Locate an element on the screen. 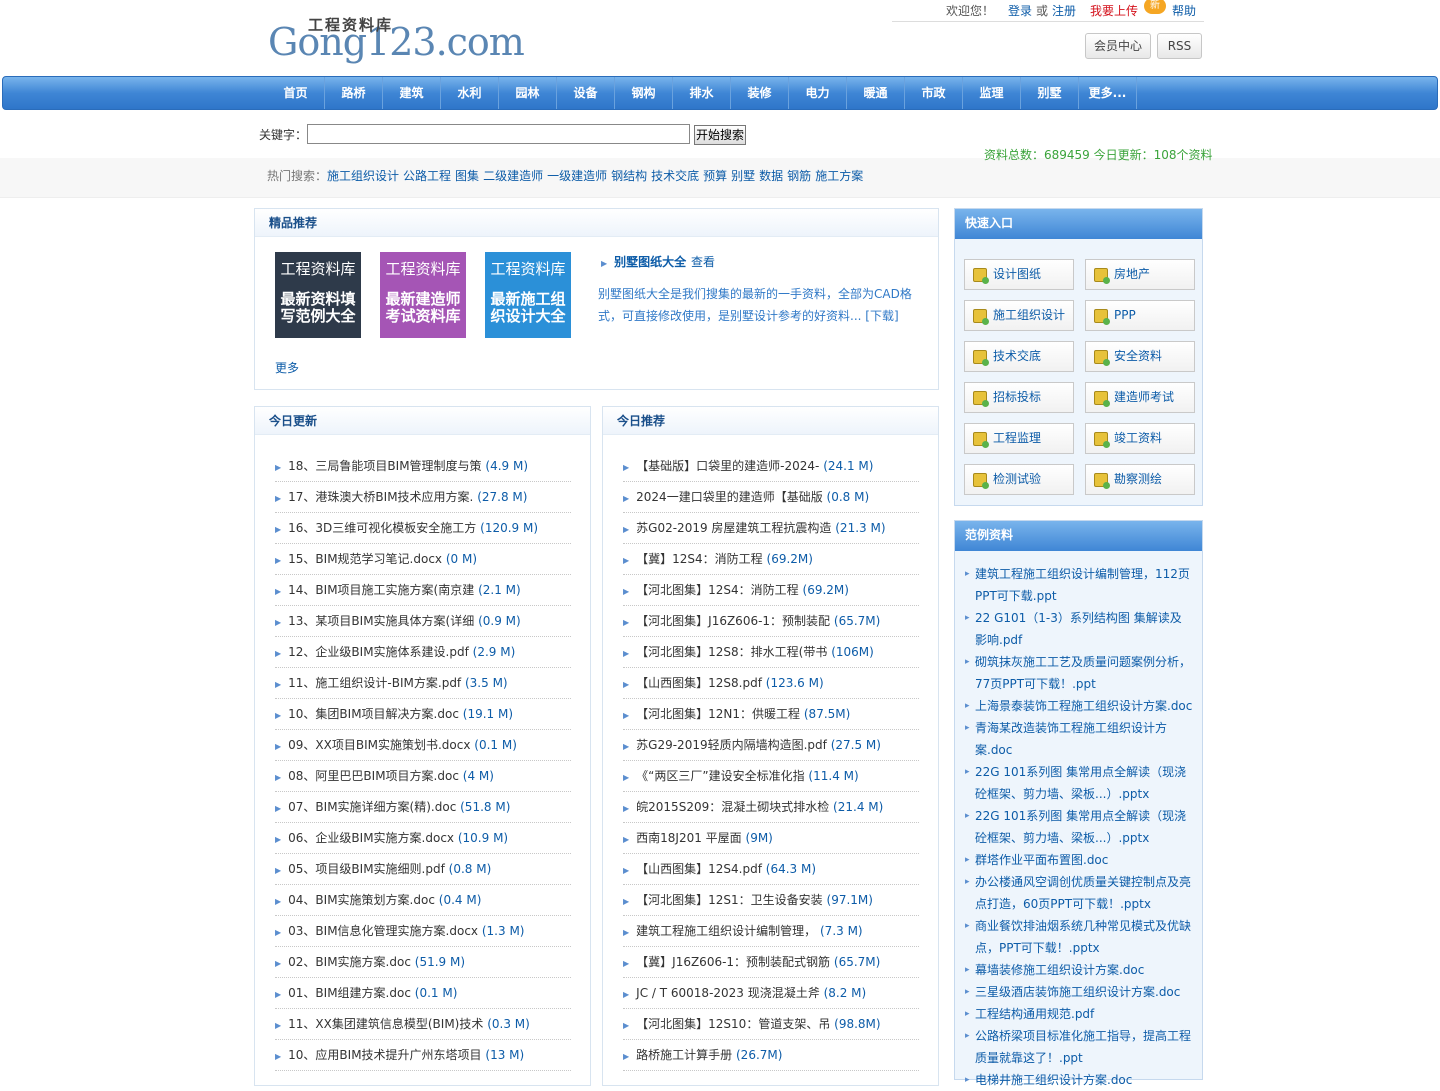 The image size is (1440, 1091). list-item: ▶ 16、3D三维可视化模板安全施工方 (120.9 M) is located at coordinates (423, 528).